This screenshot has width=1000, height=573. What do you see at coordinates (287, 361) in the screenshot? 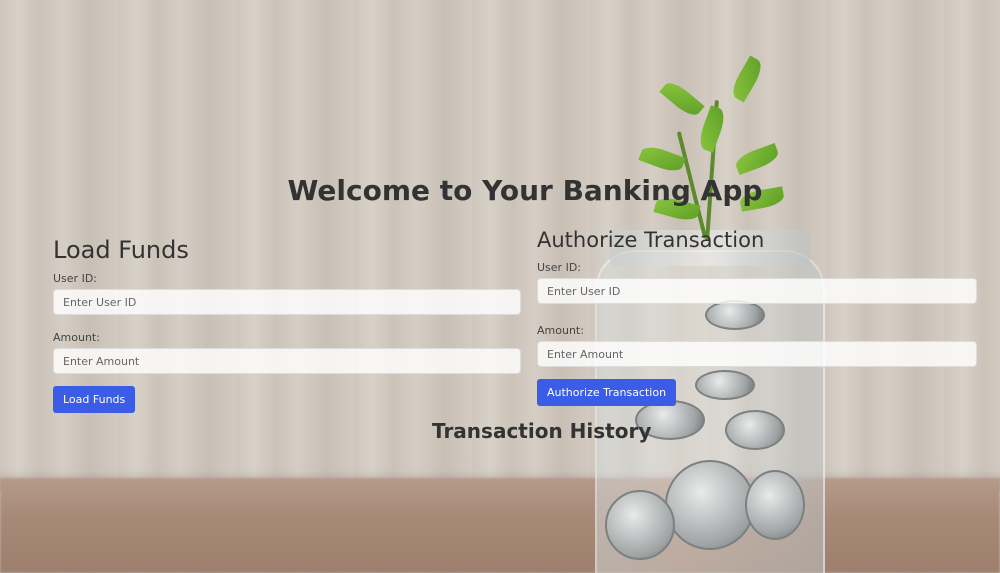
I see `load-amount-input` at bounding box center [287, 361].